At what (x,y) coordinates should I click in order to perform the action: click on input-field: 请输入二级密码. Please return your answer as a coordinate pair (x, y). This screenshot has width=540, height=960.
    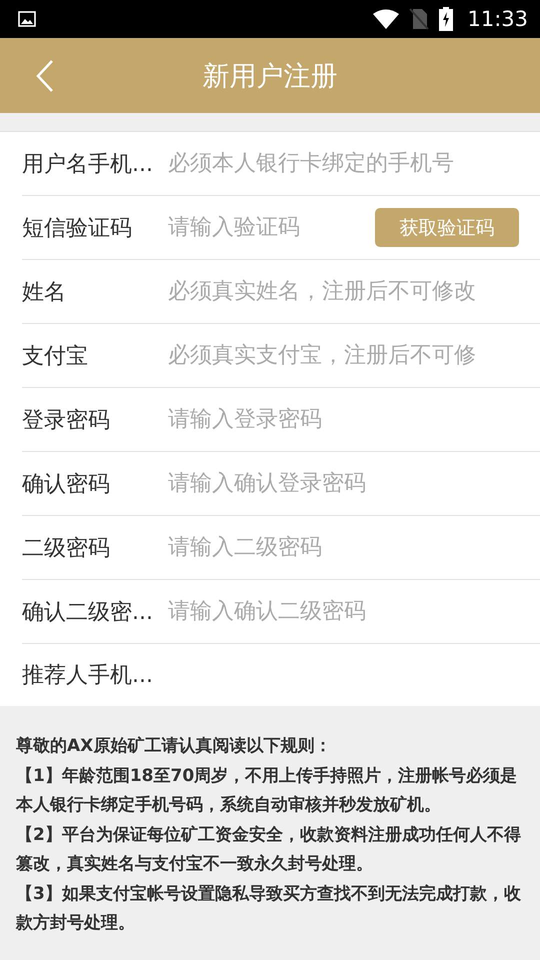
    Looking at the image, I should click on (354, 547).